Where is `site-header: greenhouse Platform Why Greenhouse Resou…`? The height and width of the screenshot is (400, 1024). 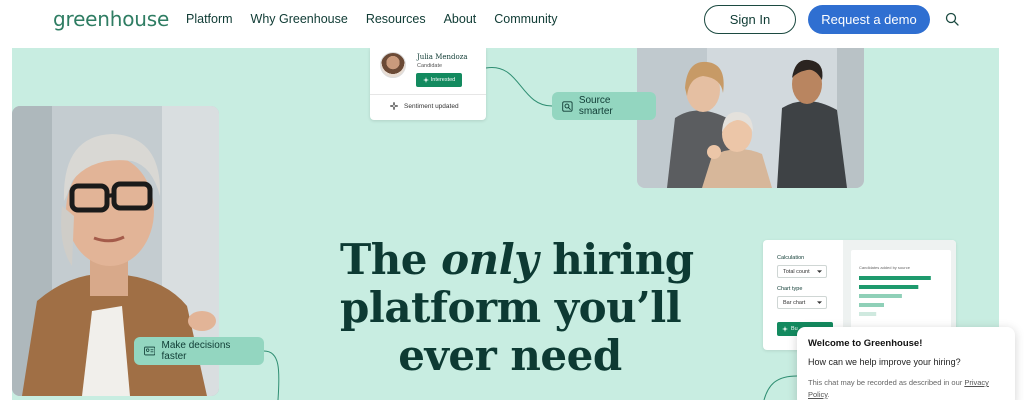
site-header: greenhouse Platform Why Greenhouse Resou… is located at coordinates (512, 24).